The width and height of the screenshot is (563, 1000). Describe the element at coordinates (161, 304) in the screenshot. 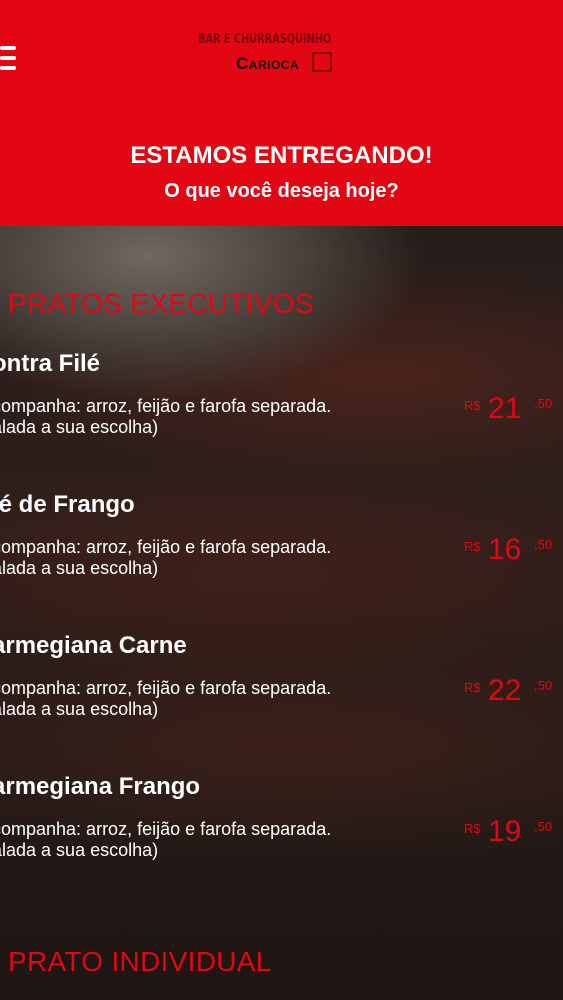

I see `section-title-pratos-executivos: PRATOS EXECUTIVOS` at that location.